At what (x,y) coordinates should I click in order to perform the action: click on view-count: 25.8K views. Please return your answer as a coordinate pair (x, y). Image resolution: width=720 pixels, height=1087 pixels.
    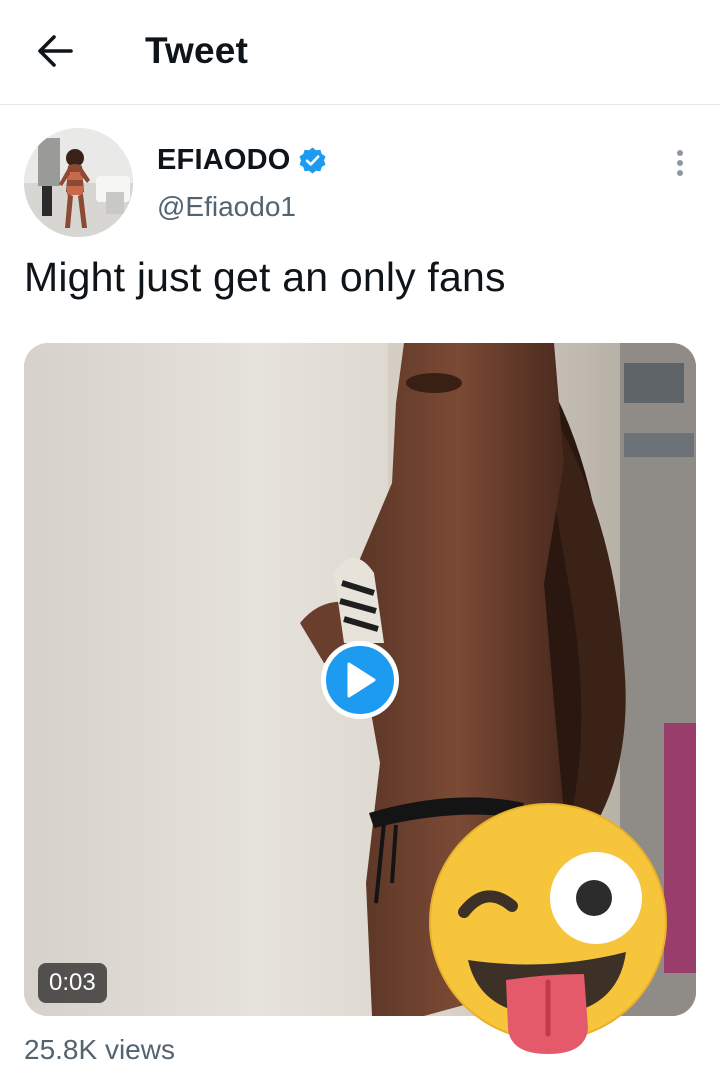
    Looking at the image, I should click on (99, 1049).